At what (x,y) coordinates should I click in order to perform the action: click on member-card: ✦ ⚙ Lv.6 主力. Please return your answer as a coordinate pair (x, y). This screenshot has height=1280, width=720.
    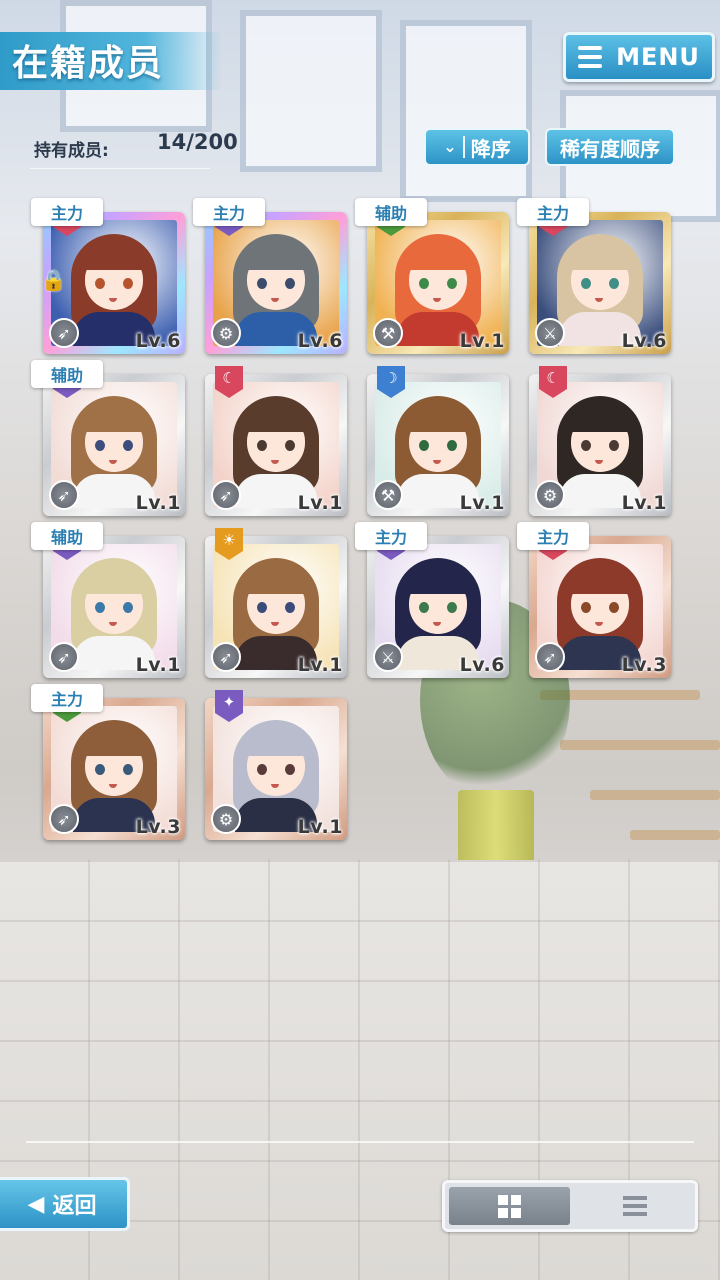
    Looking at the image, I should click on (270, 276).